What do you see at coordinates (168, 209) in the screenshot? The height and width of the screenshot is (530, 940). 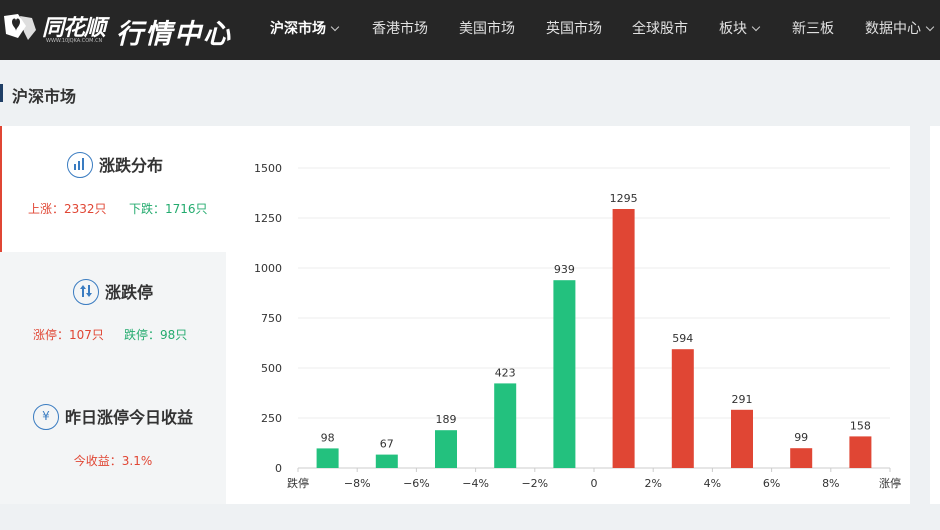 I see `fall-count: 下跌：1716只` at bounding box center [168, 209].